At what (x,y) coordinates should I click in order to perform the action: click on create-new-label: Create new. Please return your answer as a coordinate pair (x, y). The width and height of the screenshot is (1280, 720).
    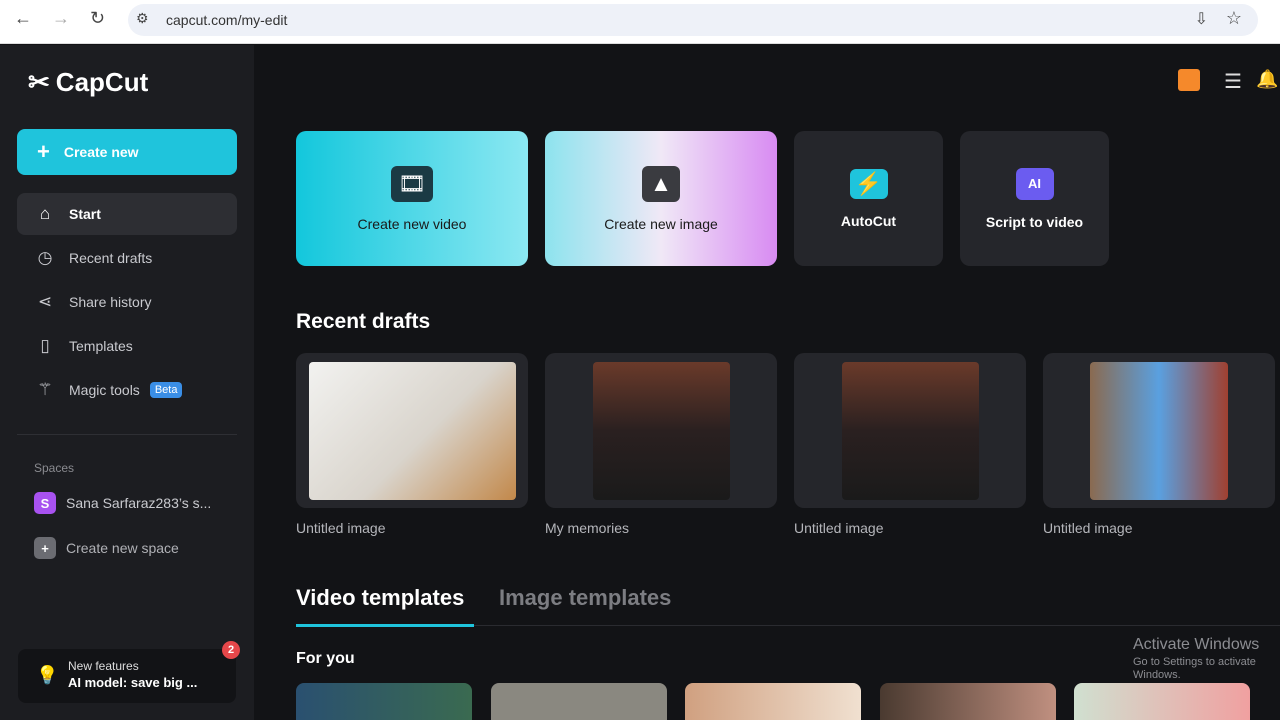
    Looking at the image, I should click on (101, 152).